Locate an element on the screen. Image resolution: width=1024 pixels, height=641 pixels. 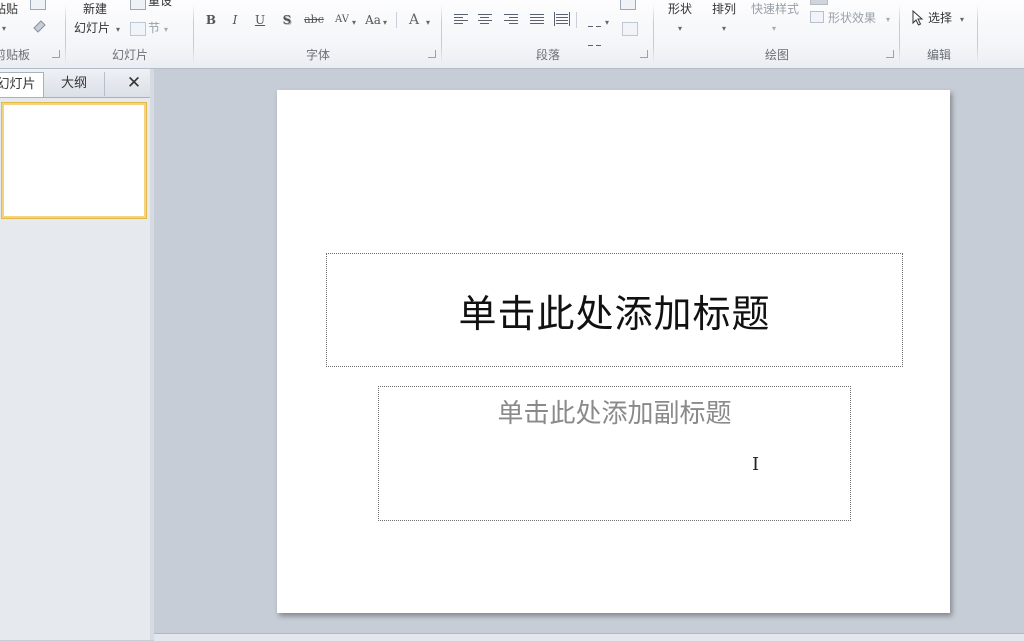
arrange-dropdown-icon: ▾ is located at coordinates (724, 29).